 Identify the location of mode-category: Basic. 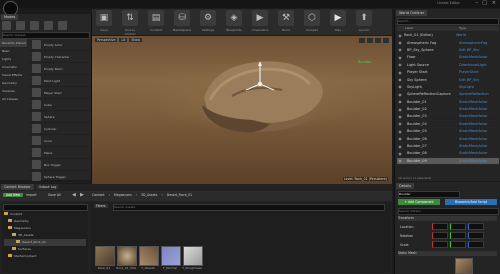
(13, 51).